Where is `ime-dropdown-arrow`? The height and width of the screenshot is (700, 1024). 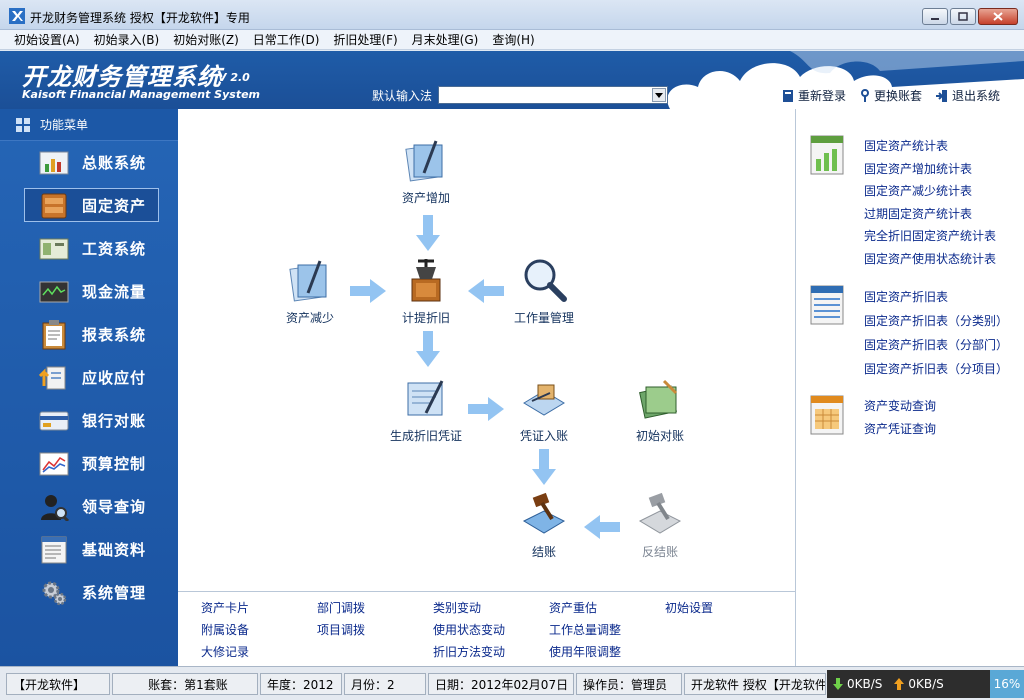 ime-dropdown-arrow is located at coordinates (659, 95).